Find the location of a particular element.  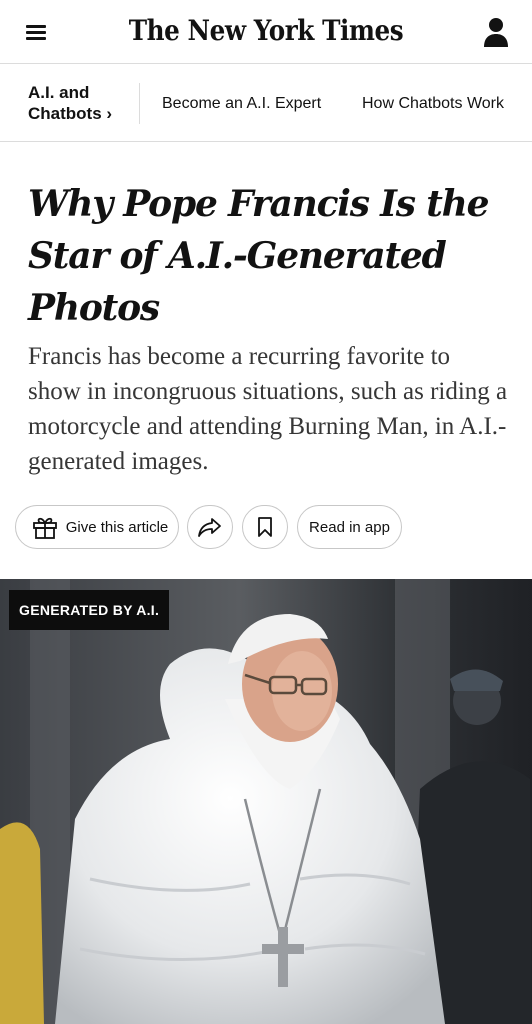

read-in-app-button: Read in app is located at coordinates (349, 527).